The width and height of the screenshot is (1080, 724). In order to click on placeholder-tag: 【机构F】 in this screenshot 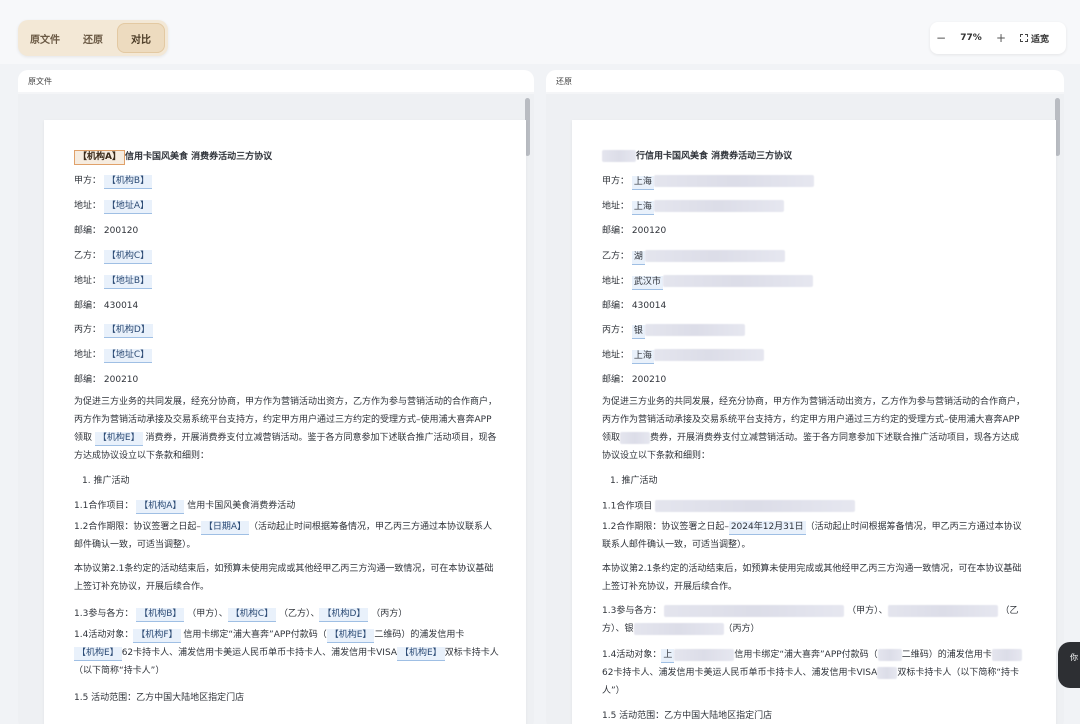, I will do `click(157, 636)`.